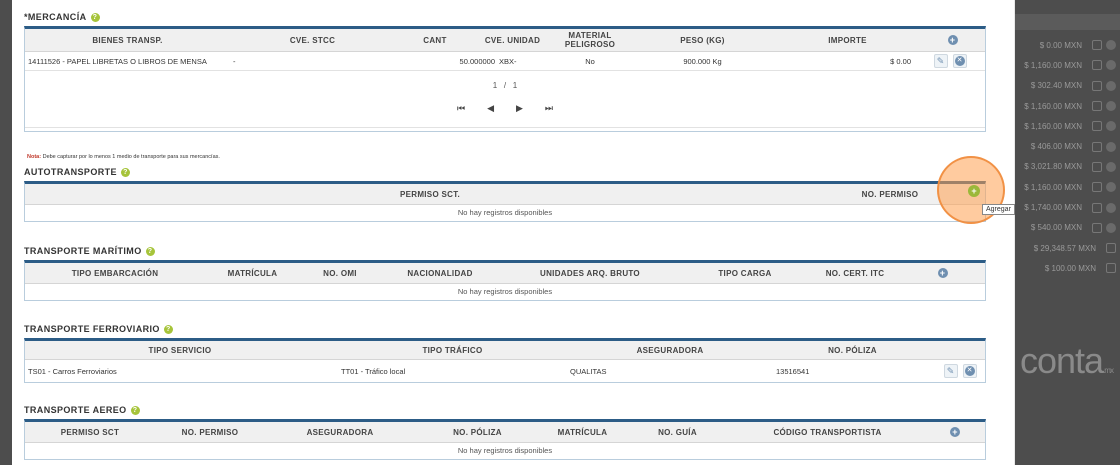  I want to click on background-row: $ 100.00 MXN, so click(1066, 268).